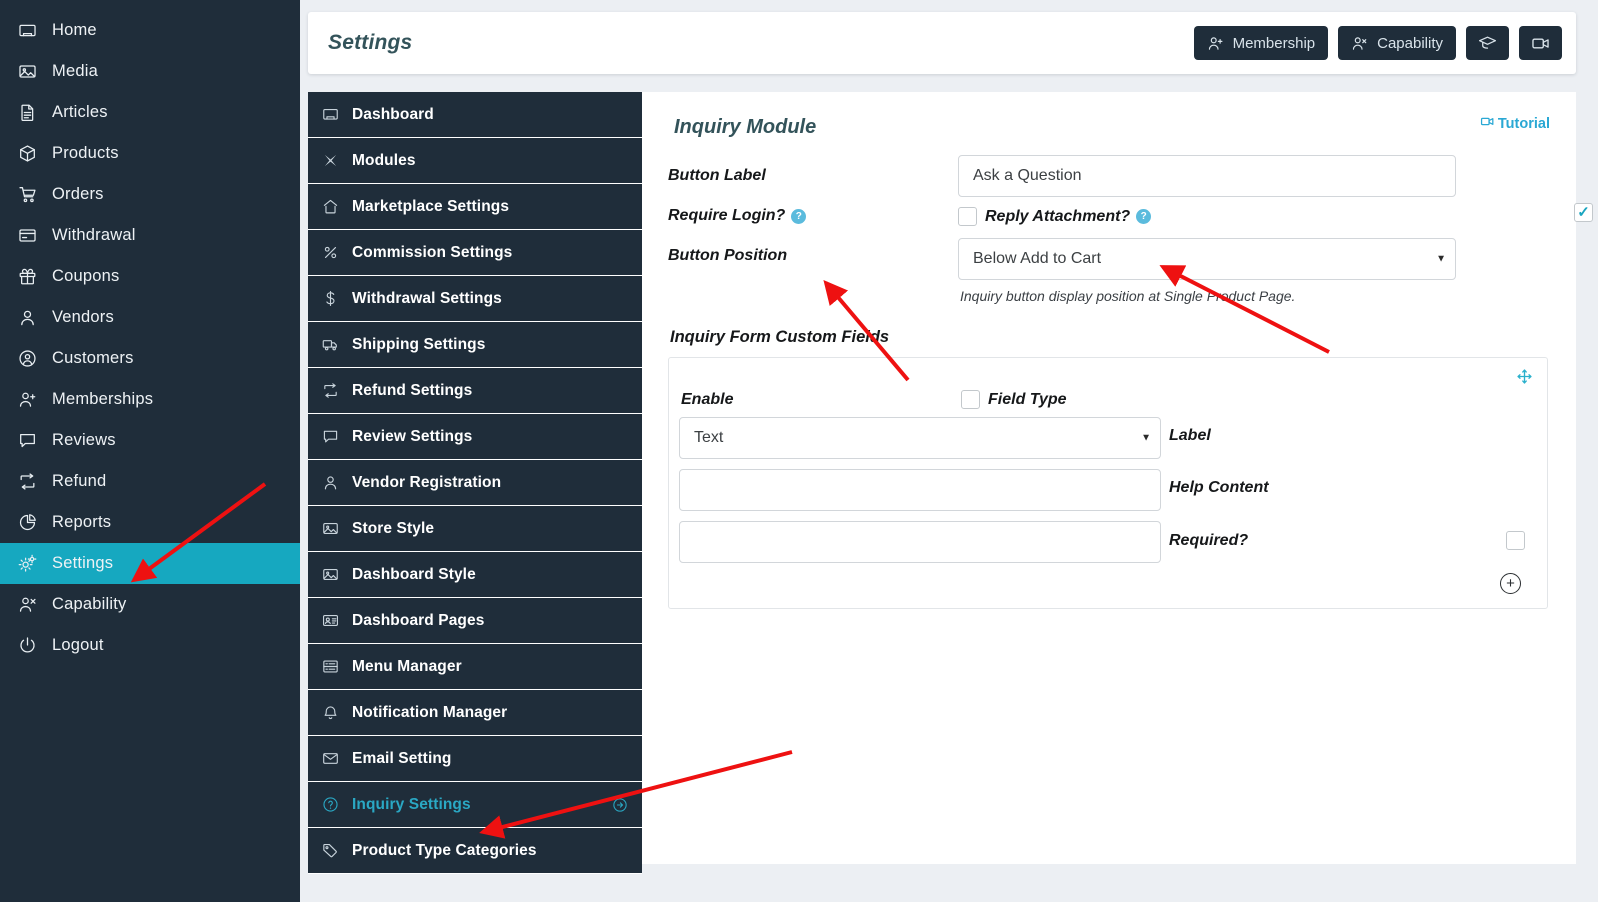 The image size is (1598, 902). Describe the element at coordinates (150, 358) in the screenshot. I see `sidebar-item-customers: Customers` at that location.